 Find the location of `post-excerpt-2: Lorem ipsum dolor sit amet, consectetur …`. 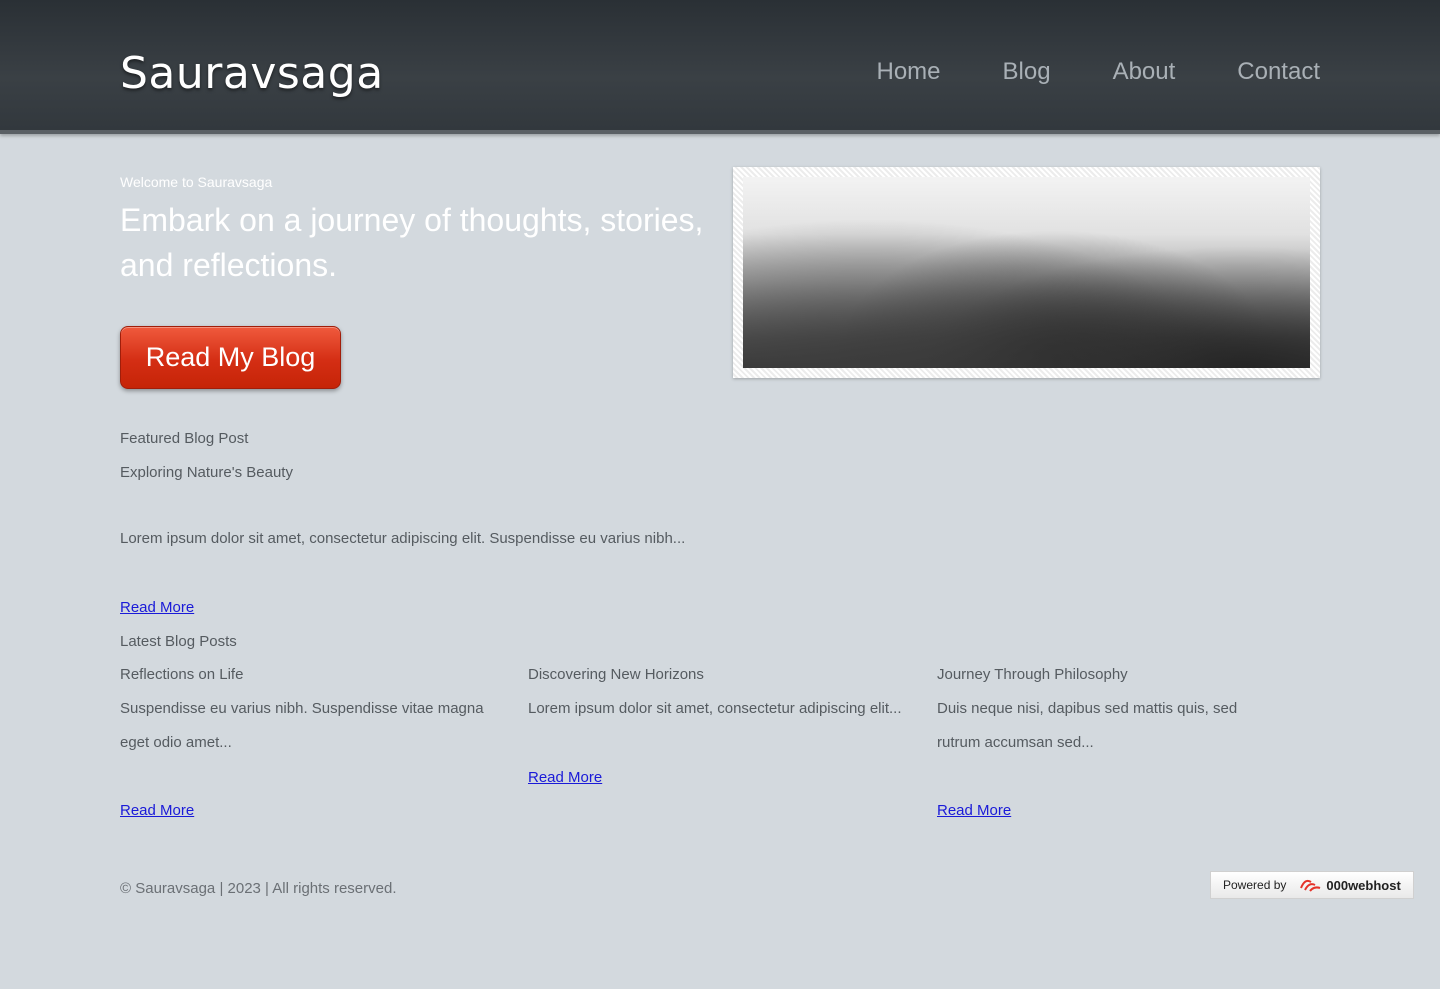

post-excerpt-2: Lorem ipsum dolor sit amet, consectetur … is located at coordinates (715, 708).